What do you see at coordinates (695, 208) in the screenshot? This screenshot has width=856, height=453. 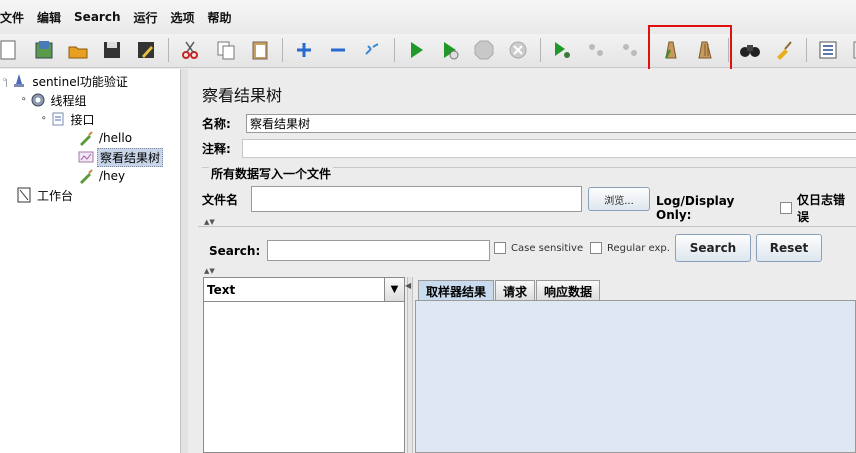 I see `log-display-label: Log/Display Only:` at bounding box center [695, 208].